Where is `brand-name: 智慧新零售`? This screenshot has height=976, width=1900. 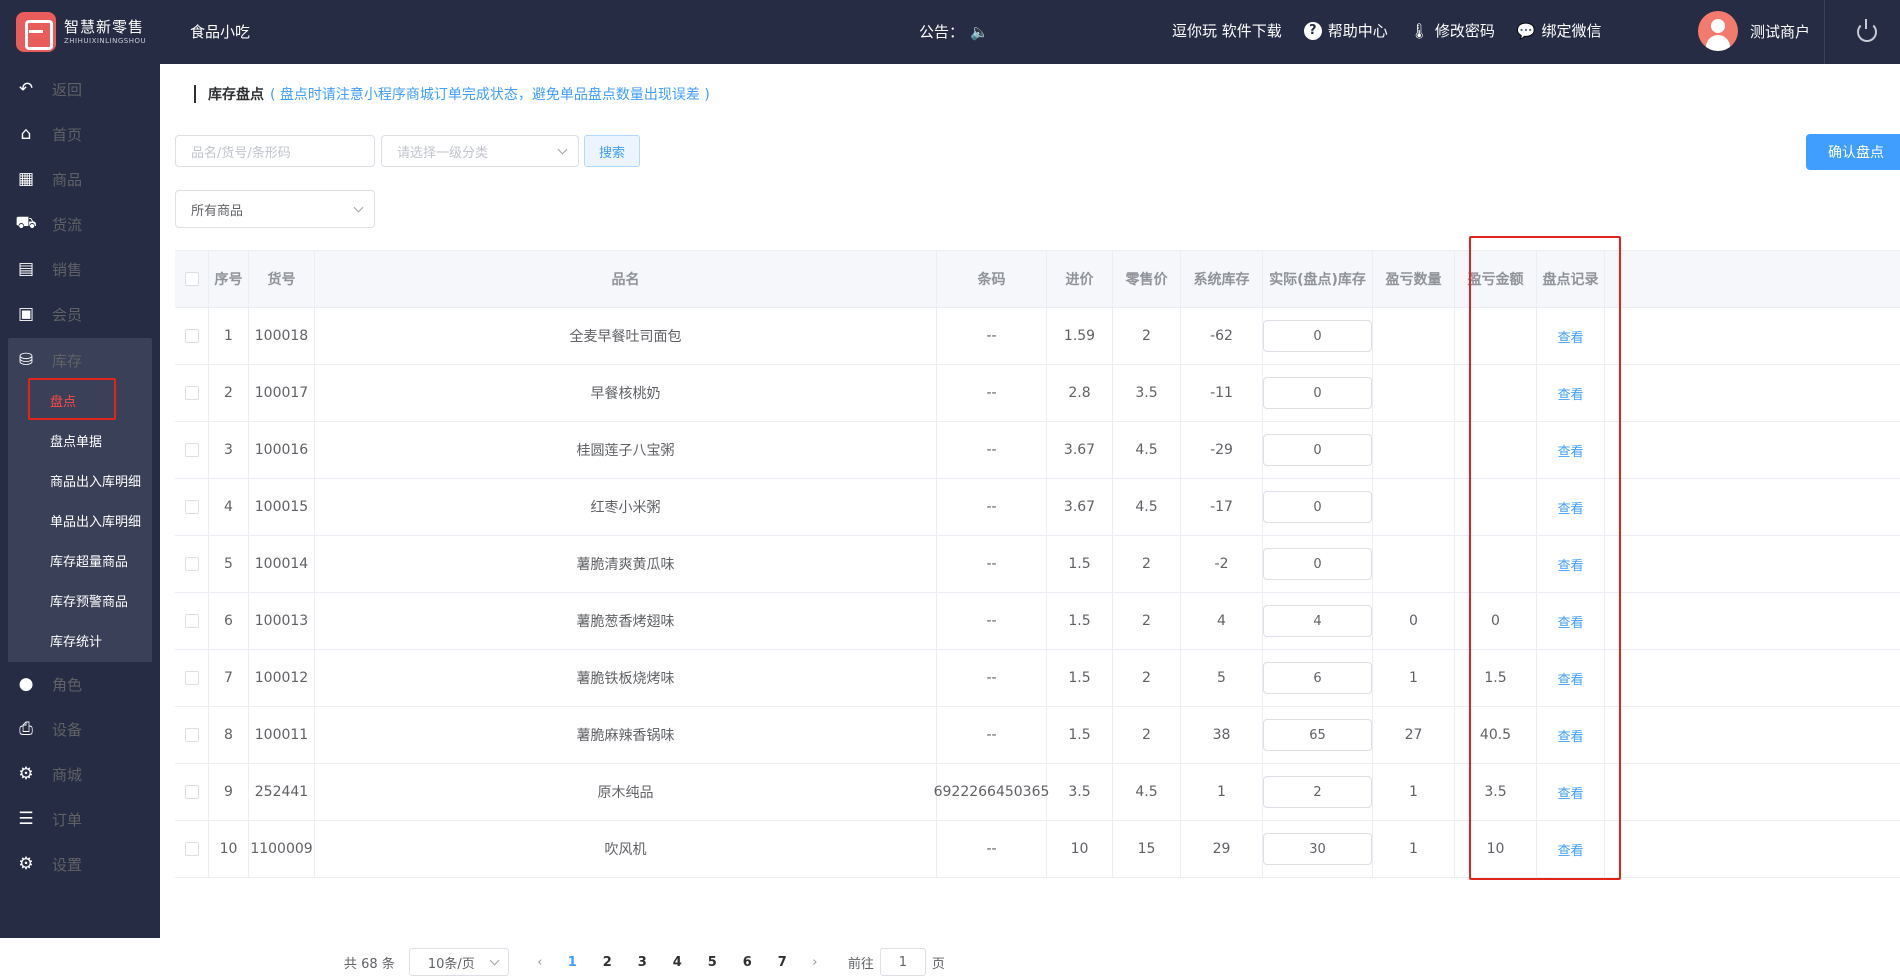
brand-name: 智慧新零售 is located at coordinates (104, 27).